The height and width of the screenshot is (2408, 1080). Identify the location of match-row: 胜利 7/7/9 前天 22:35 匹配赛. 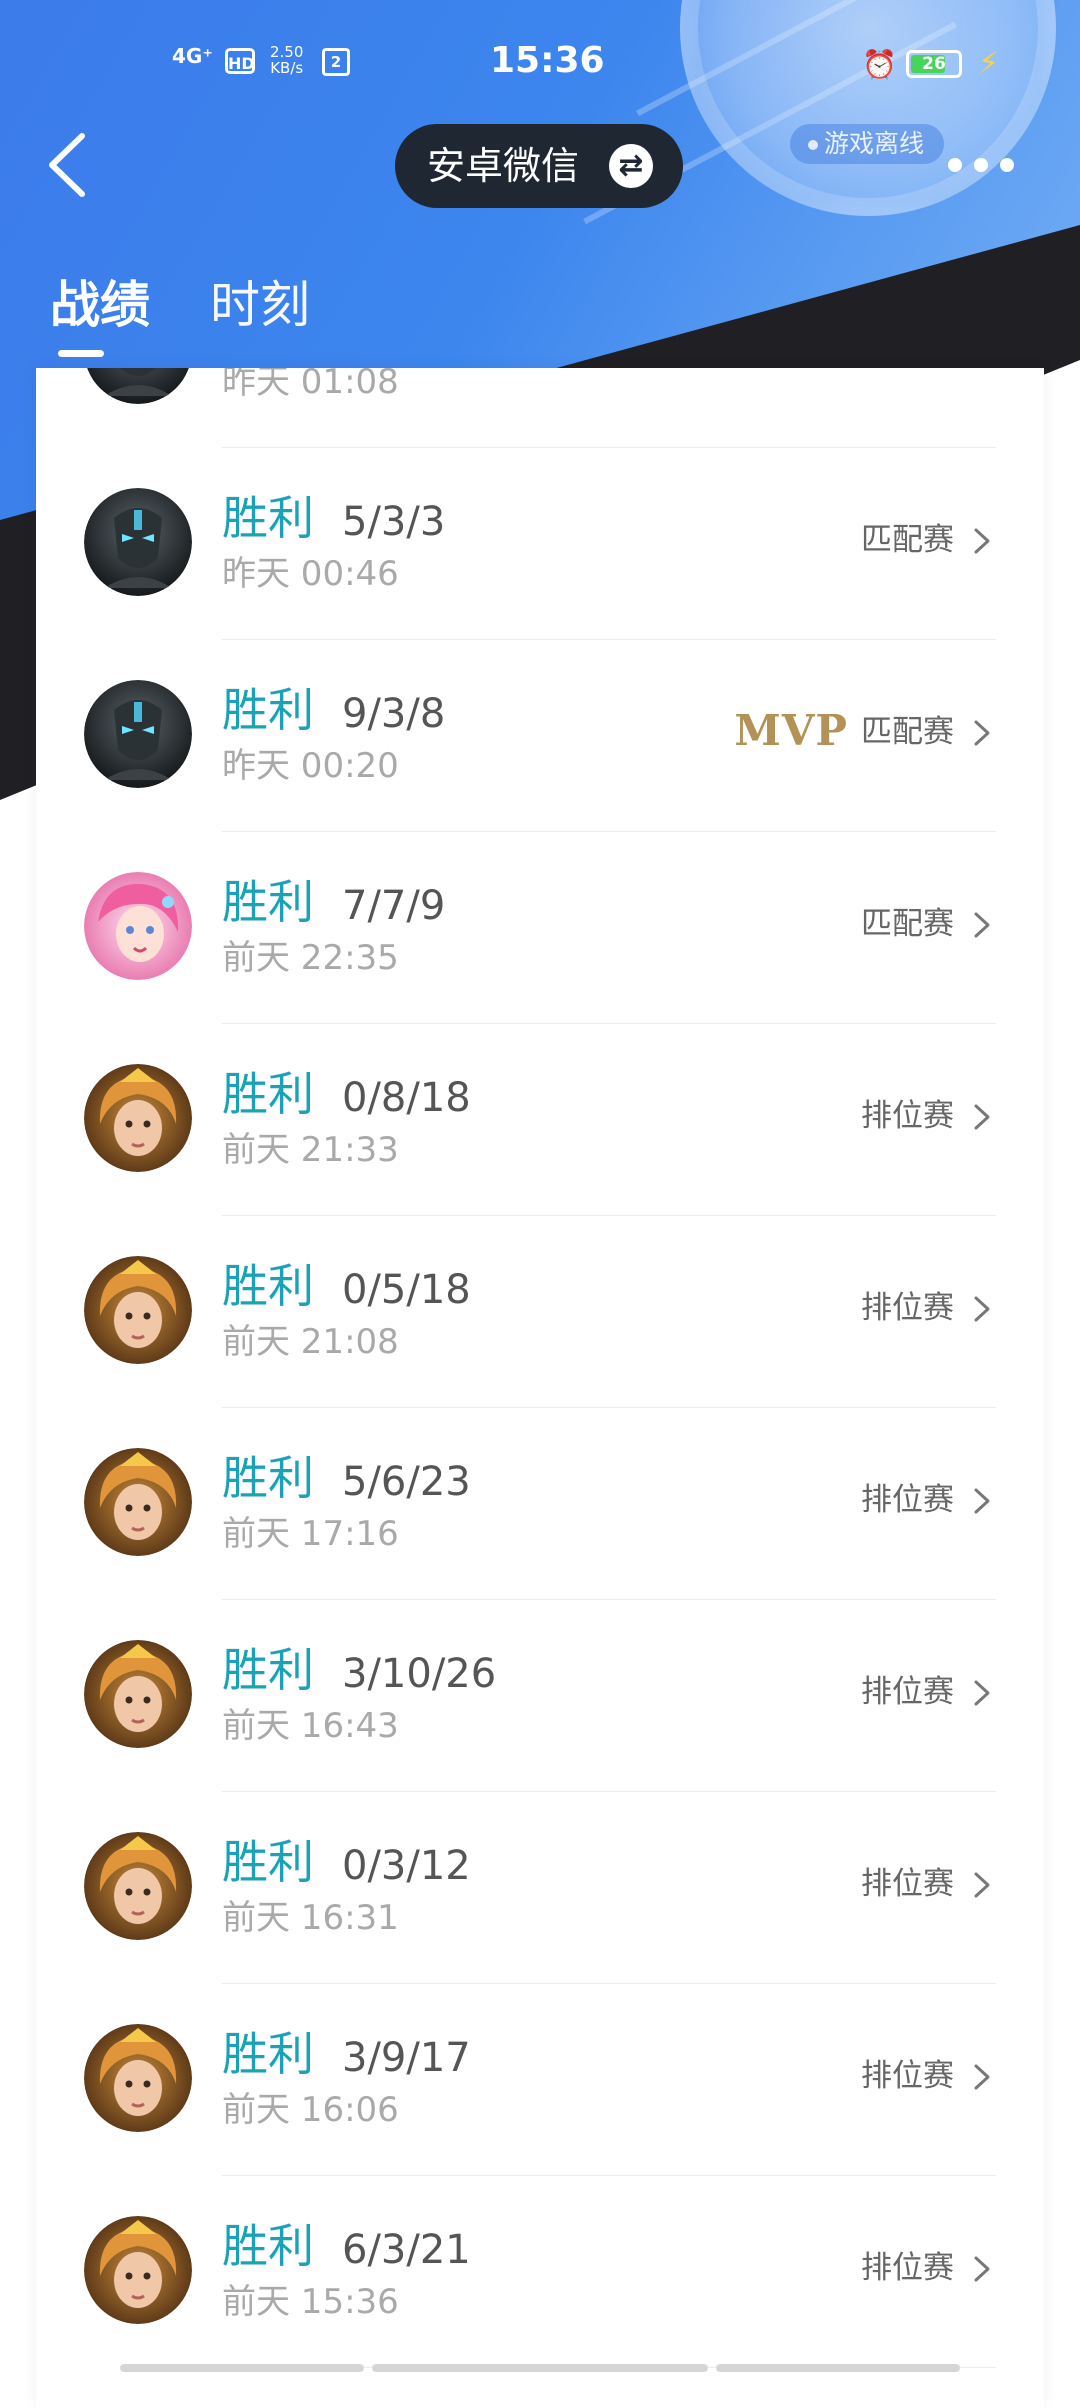
(540, 928).